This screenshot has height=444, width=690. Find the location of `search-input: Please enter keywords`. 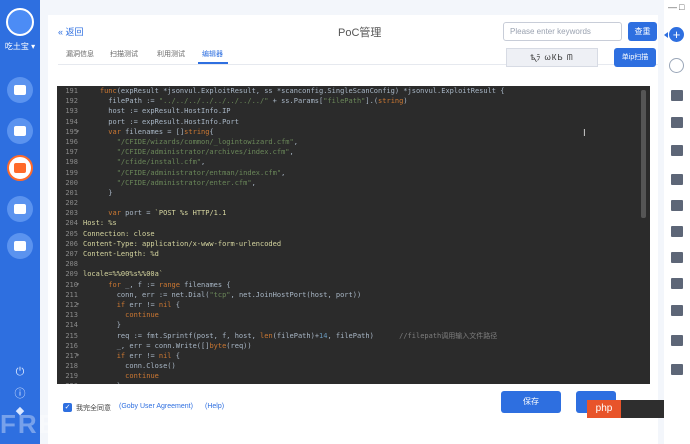

search-input: Please enter keywords is located at coordinates (562, 31).